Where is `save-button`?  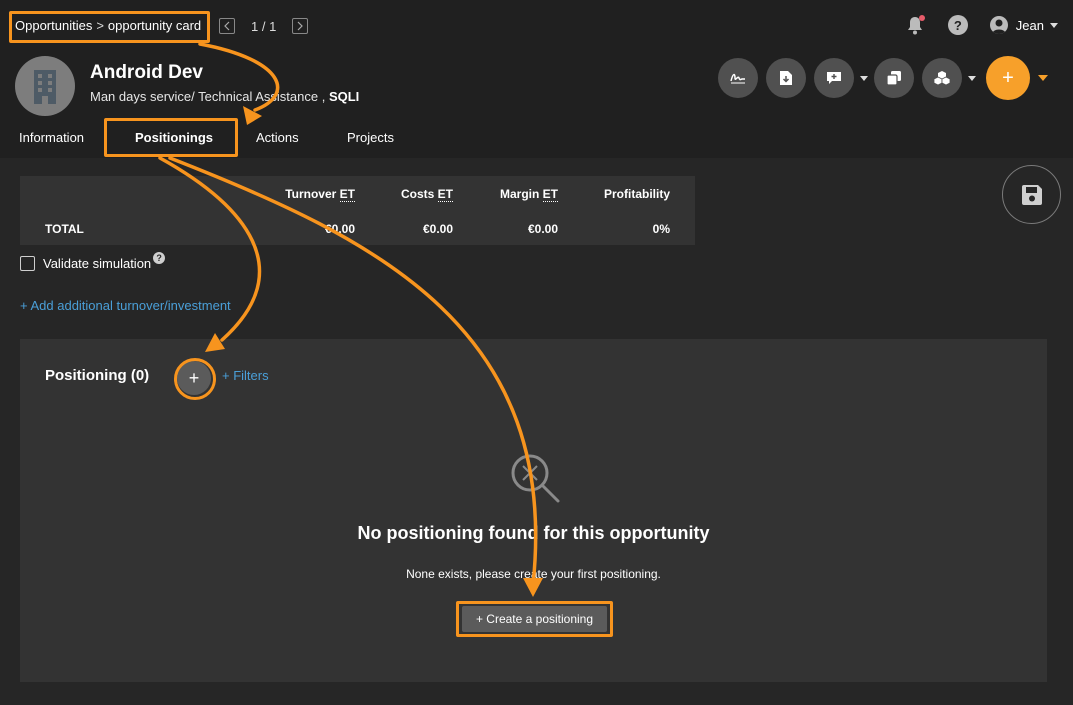 save-button is located at coordinates (1031, 194).